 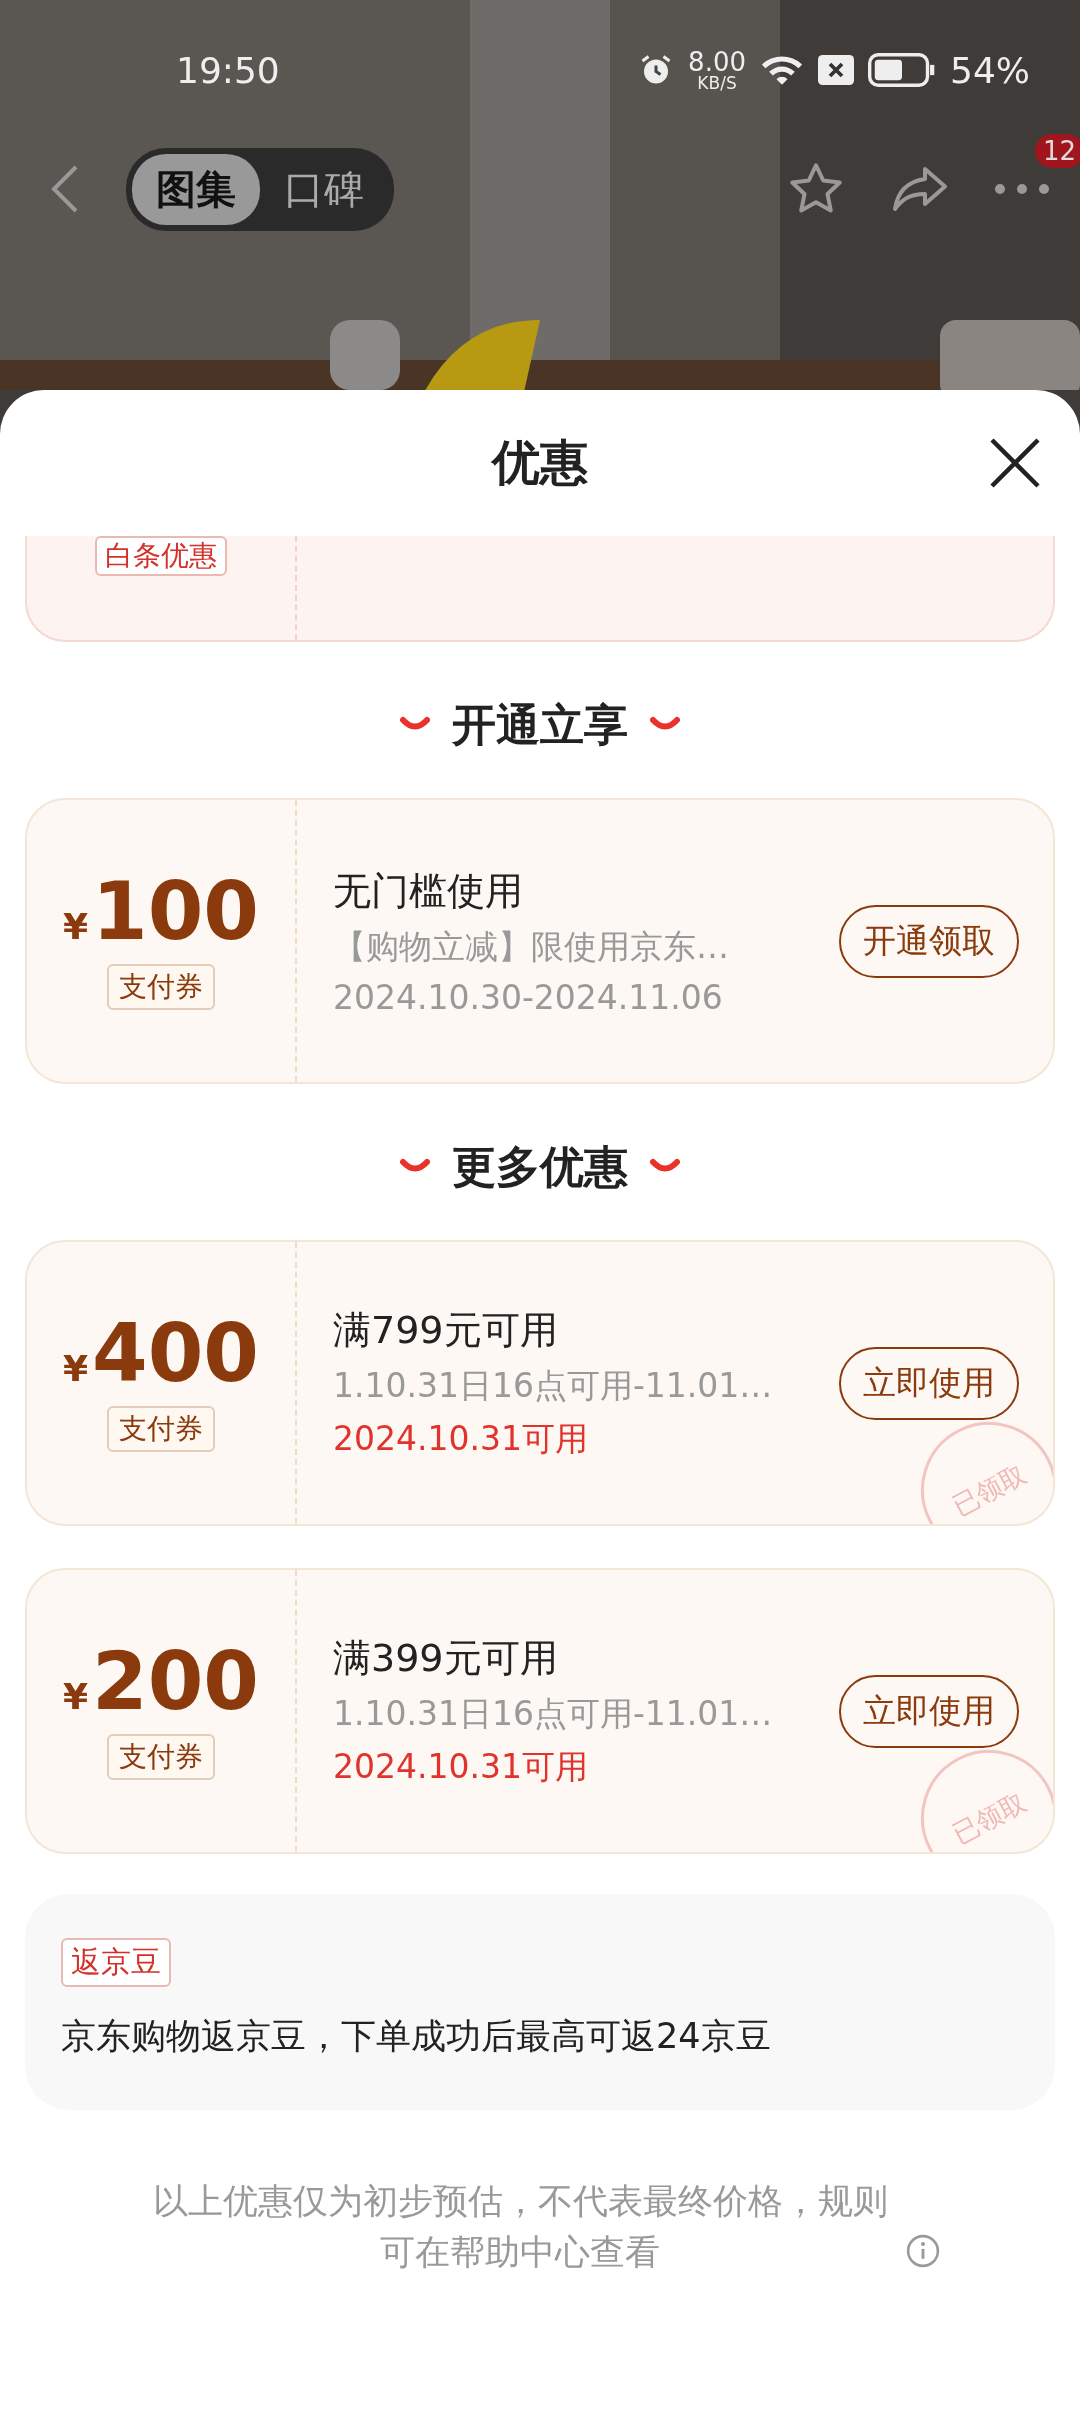 What do you see at coordinates (324, 189) in the screenshot?
I see `view-tab: 口碑` at bounding box center [324, 189].